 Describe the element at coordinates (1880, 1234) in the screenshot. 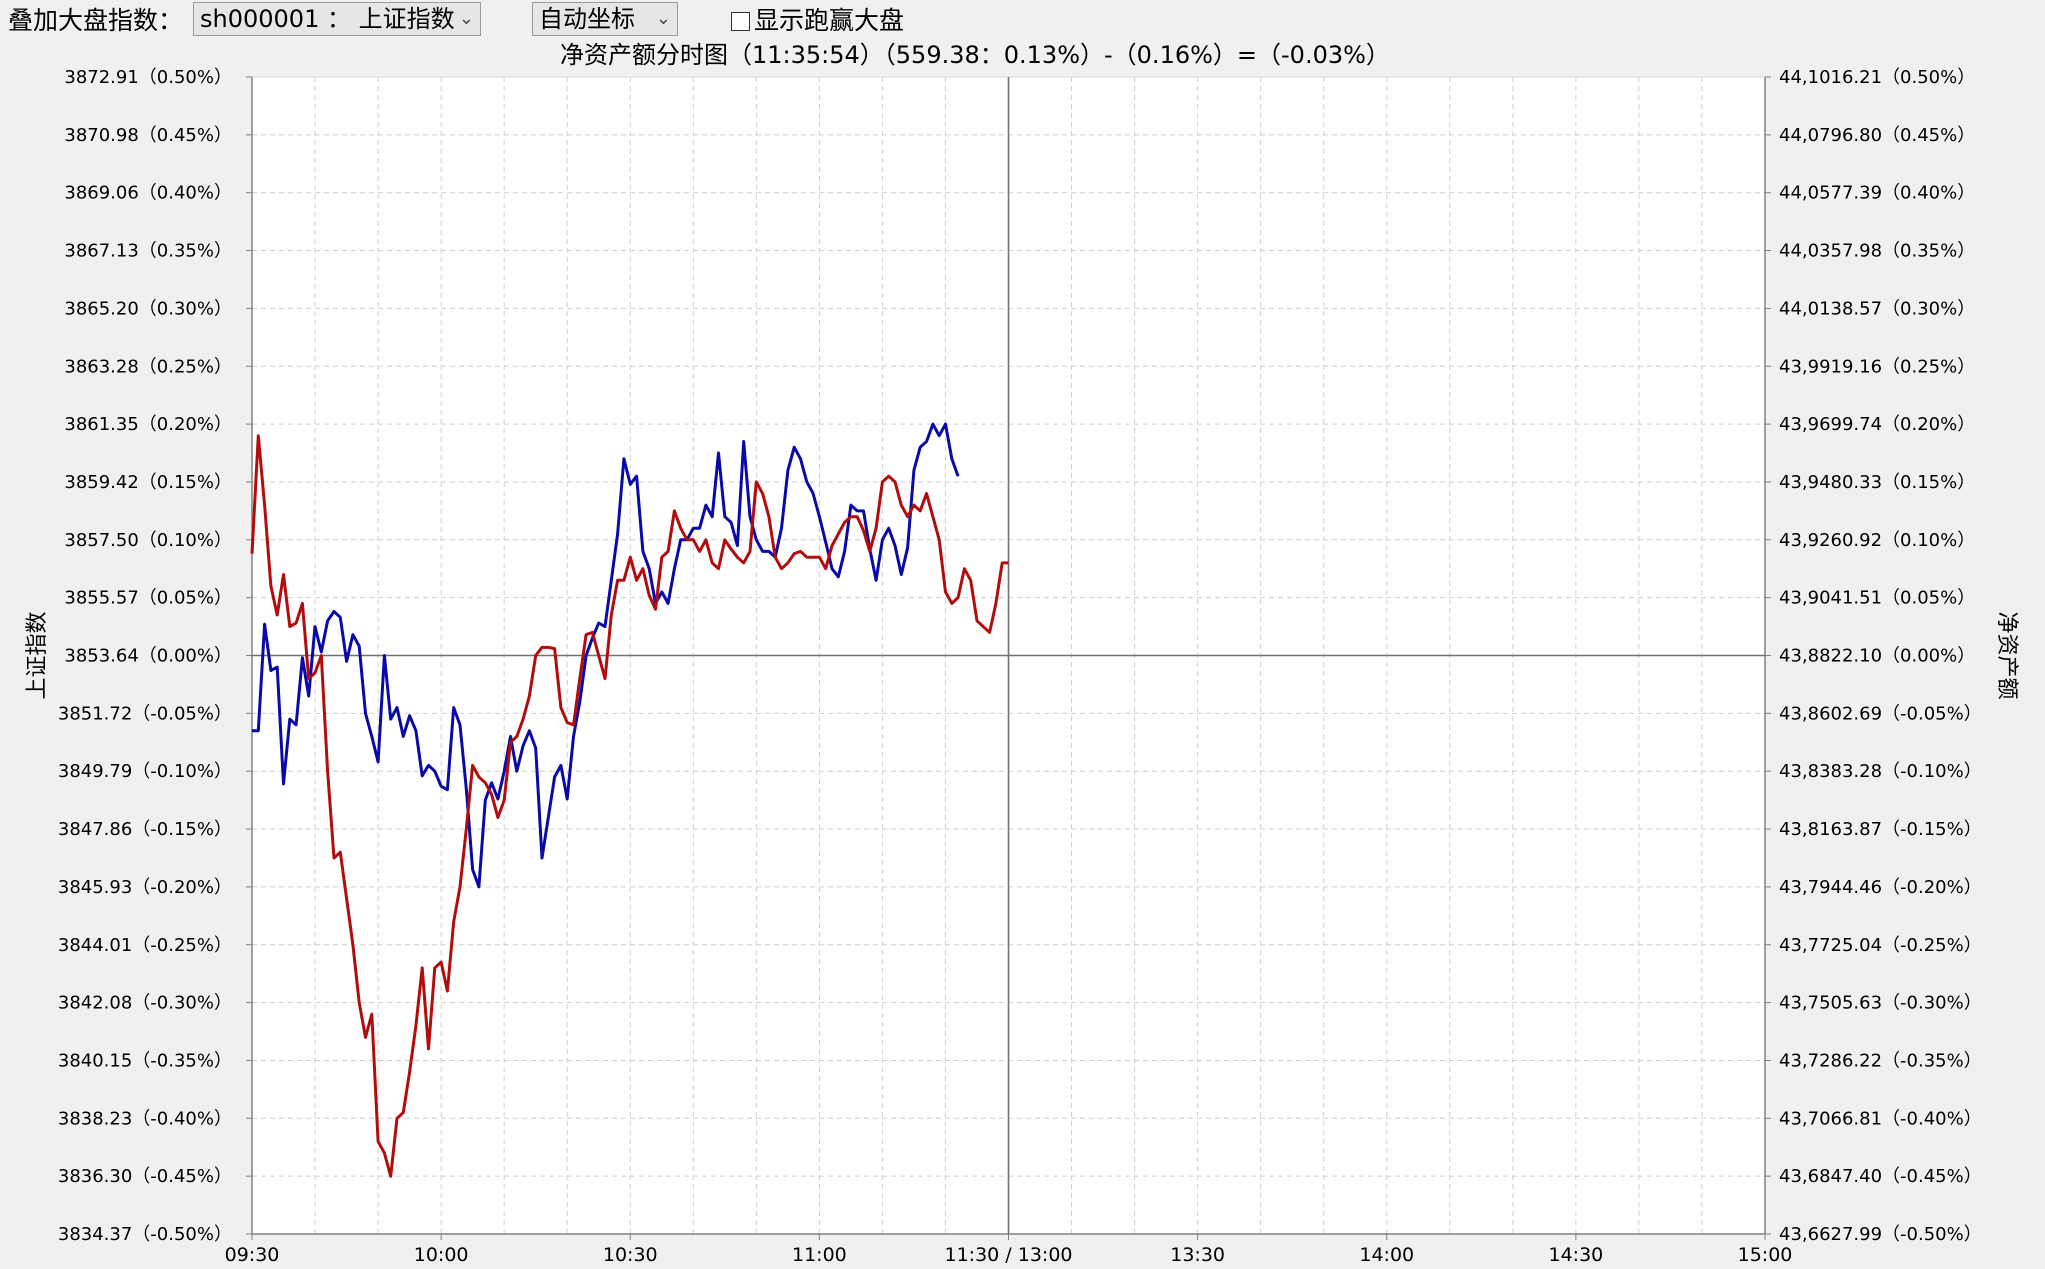

I see `right-tick-label: 43,6627.99（-0.50%）` at that location.